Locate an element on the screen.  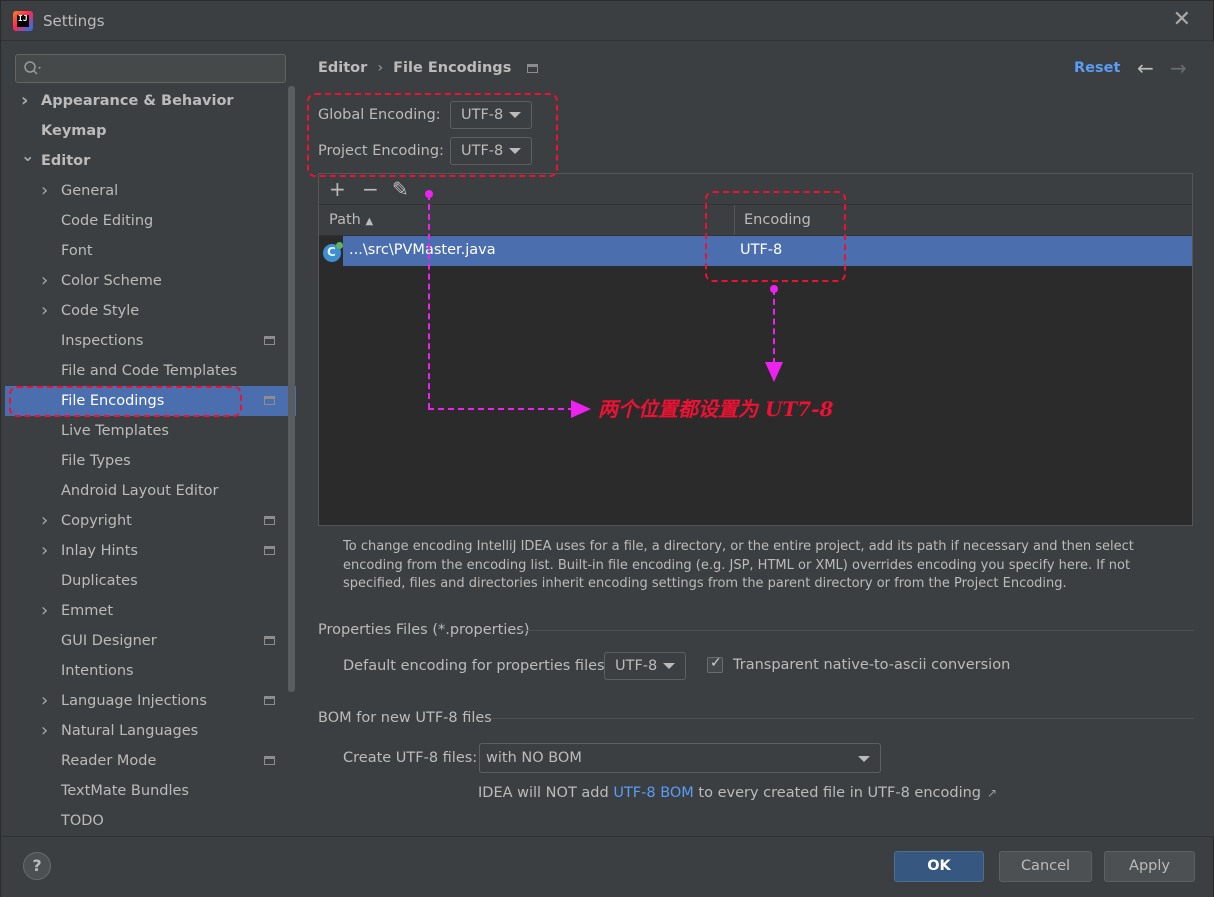
sidebar-item-android-layout-editor: Android Layout Editor is located at coordinates (150, 491).